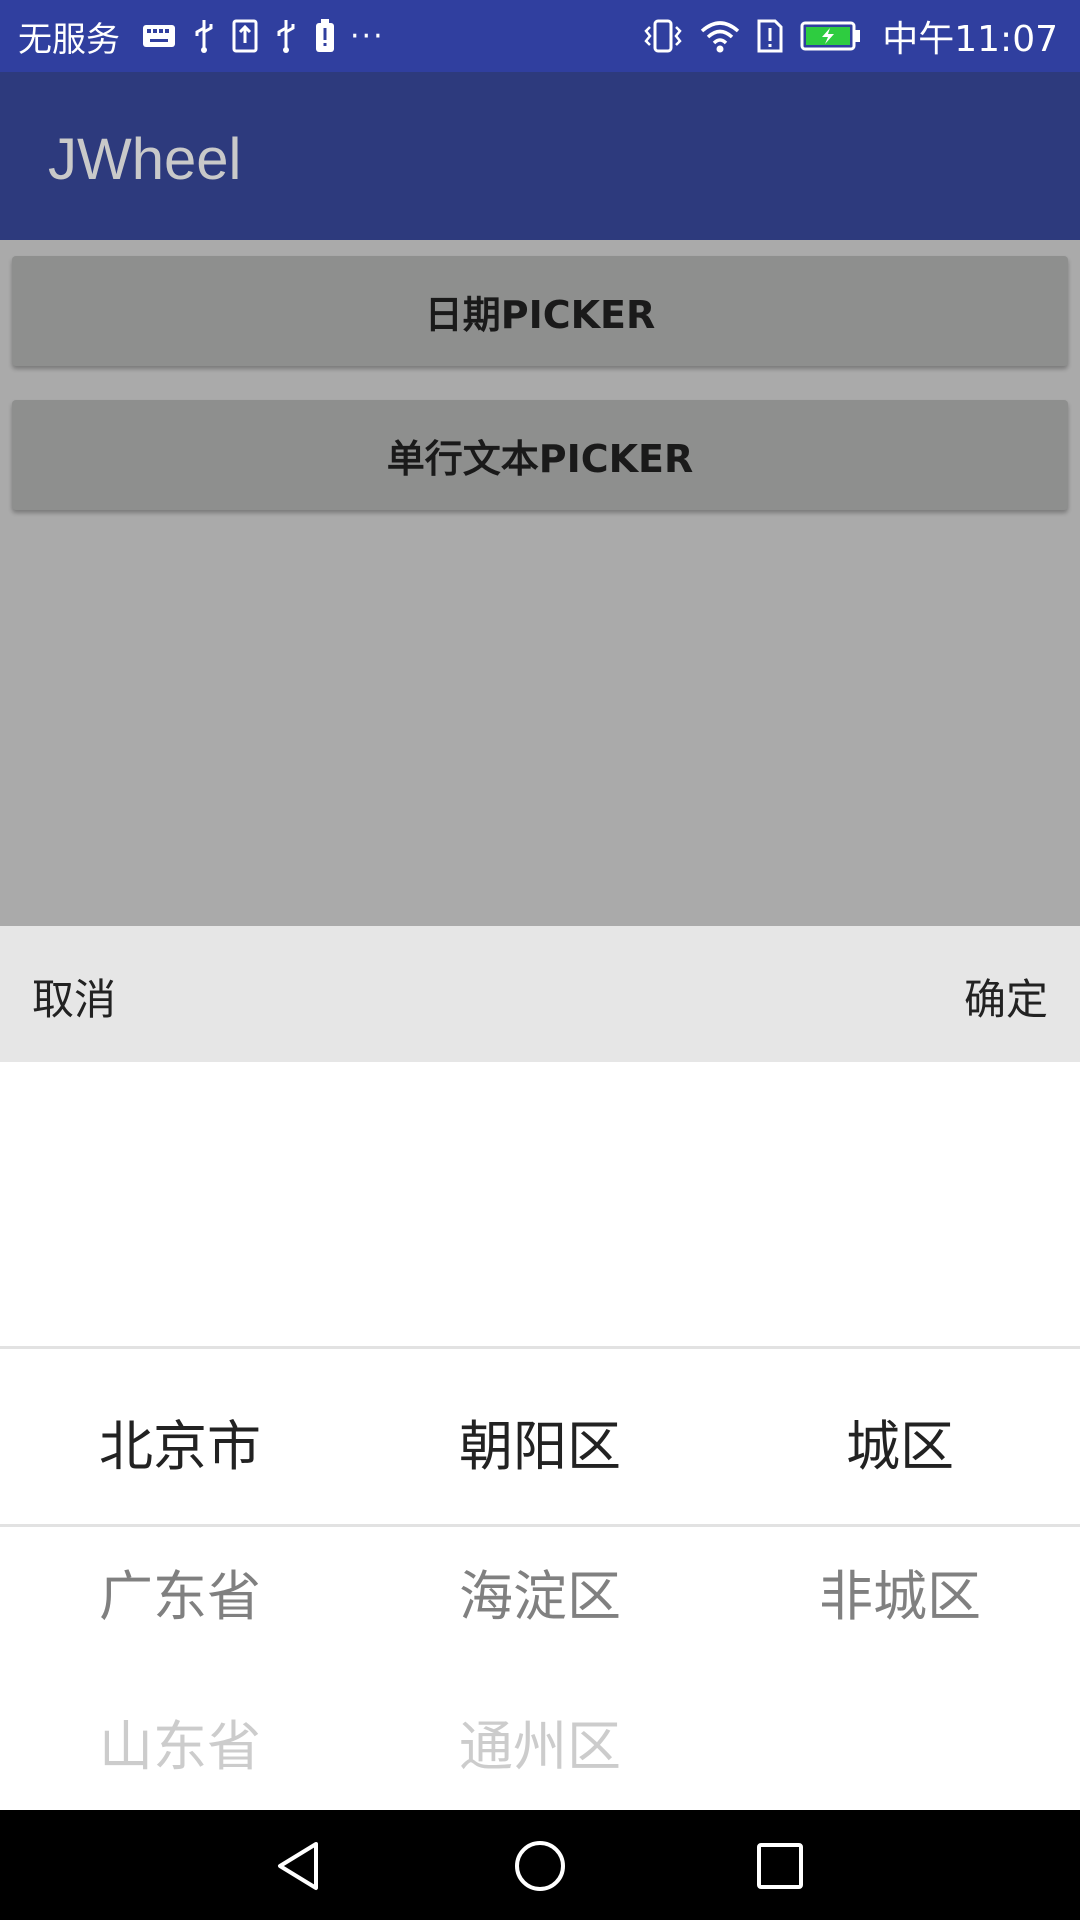  I want to click on status-bar-right: 中午11:07, so click(846, 36).